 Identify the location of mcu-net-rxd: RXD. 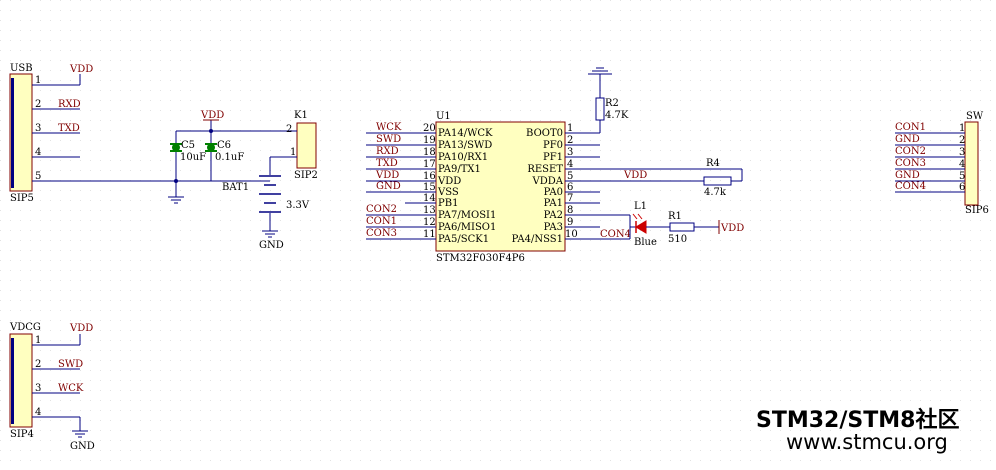
(387, 151).